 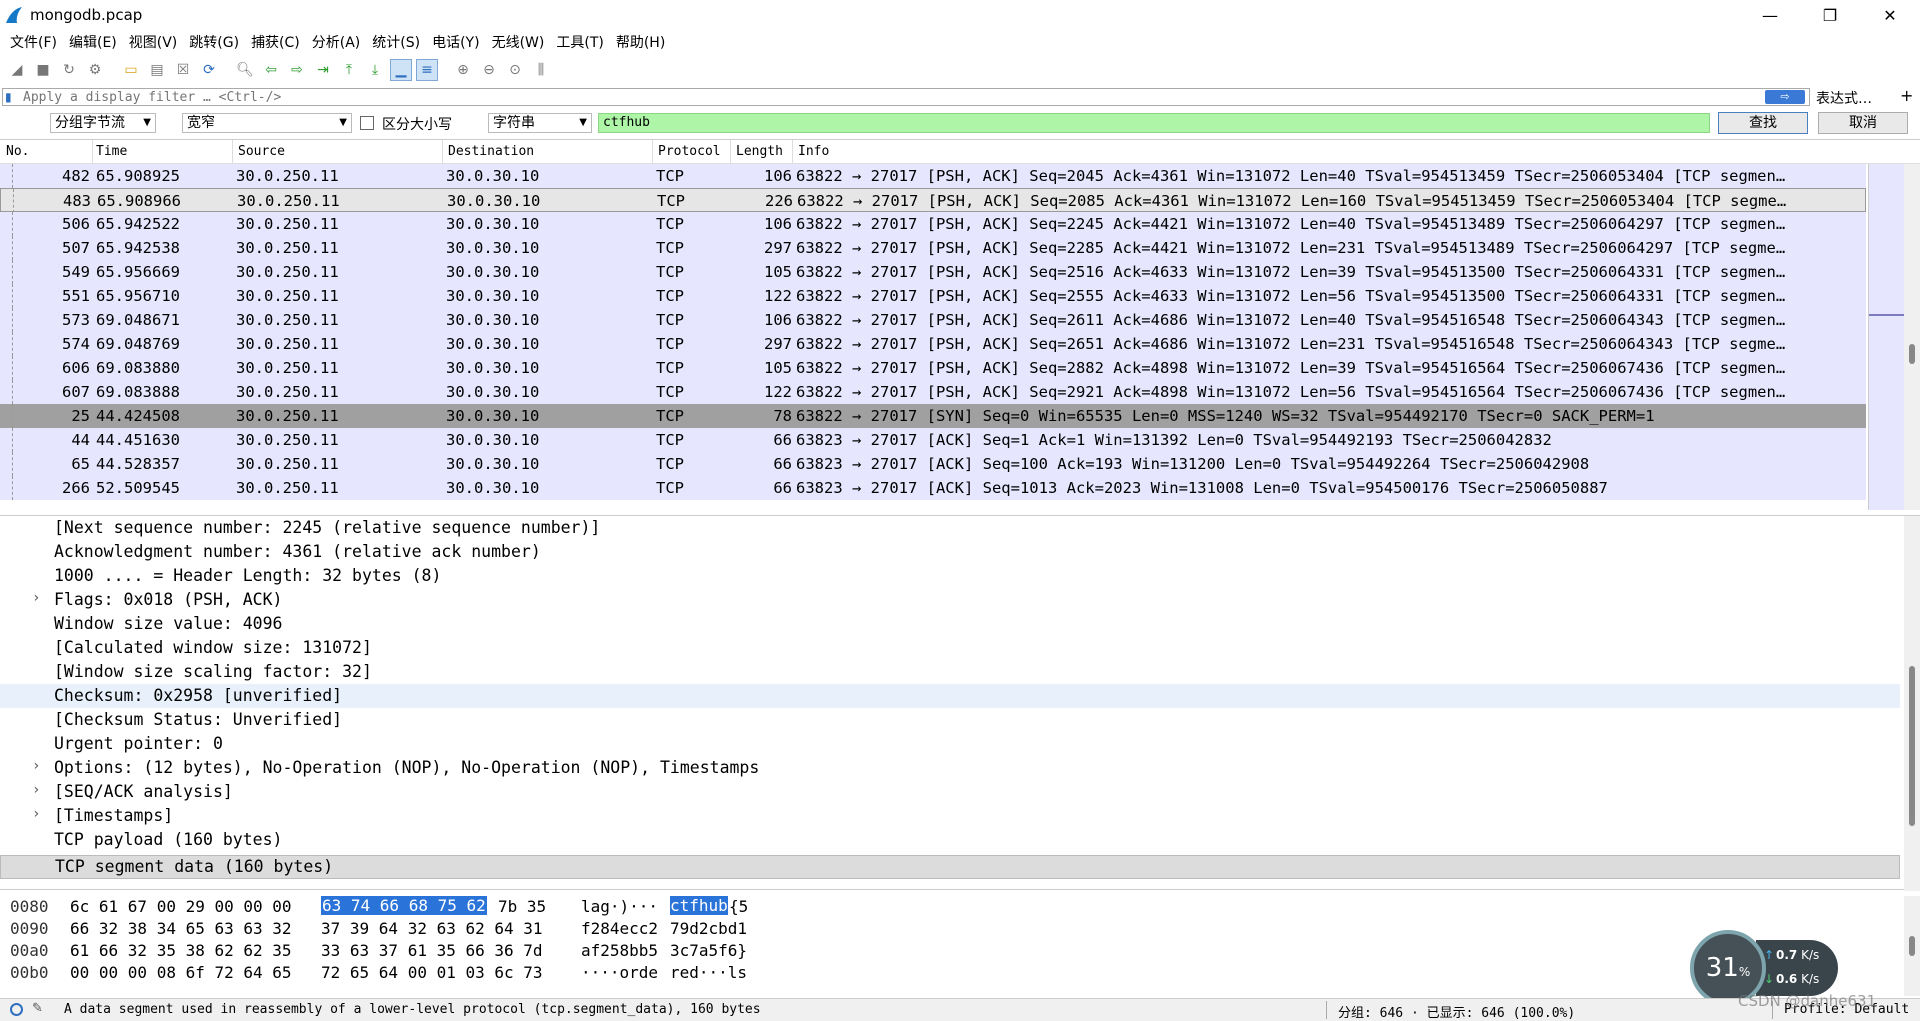 I want to click on go-back-icon: ⇦, so click(x=271, y=70).